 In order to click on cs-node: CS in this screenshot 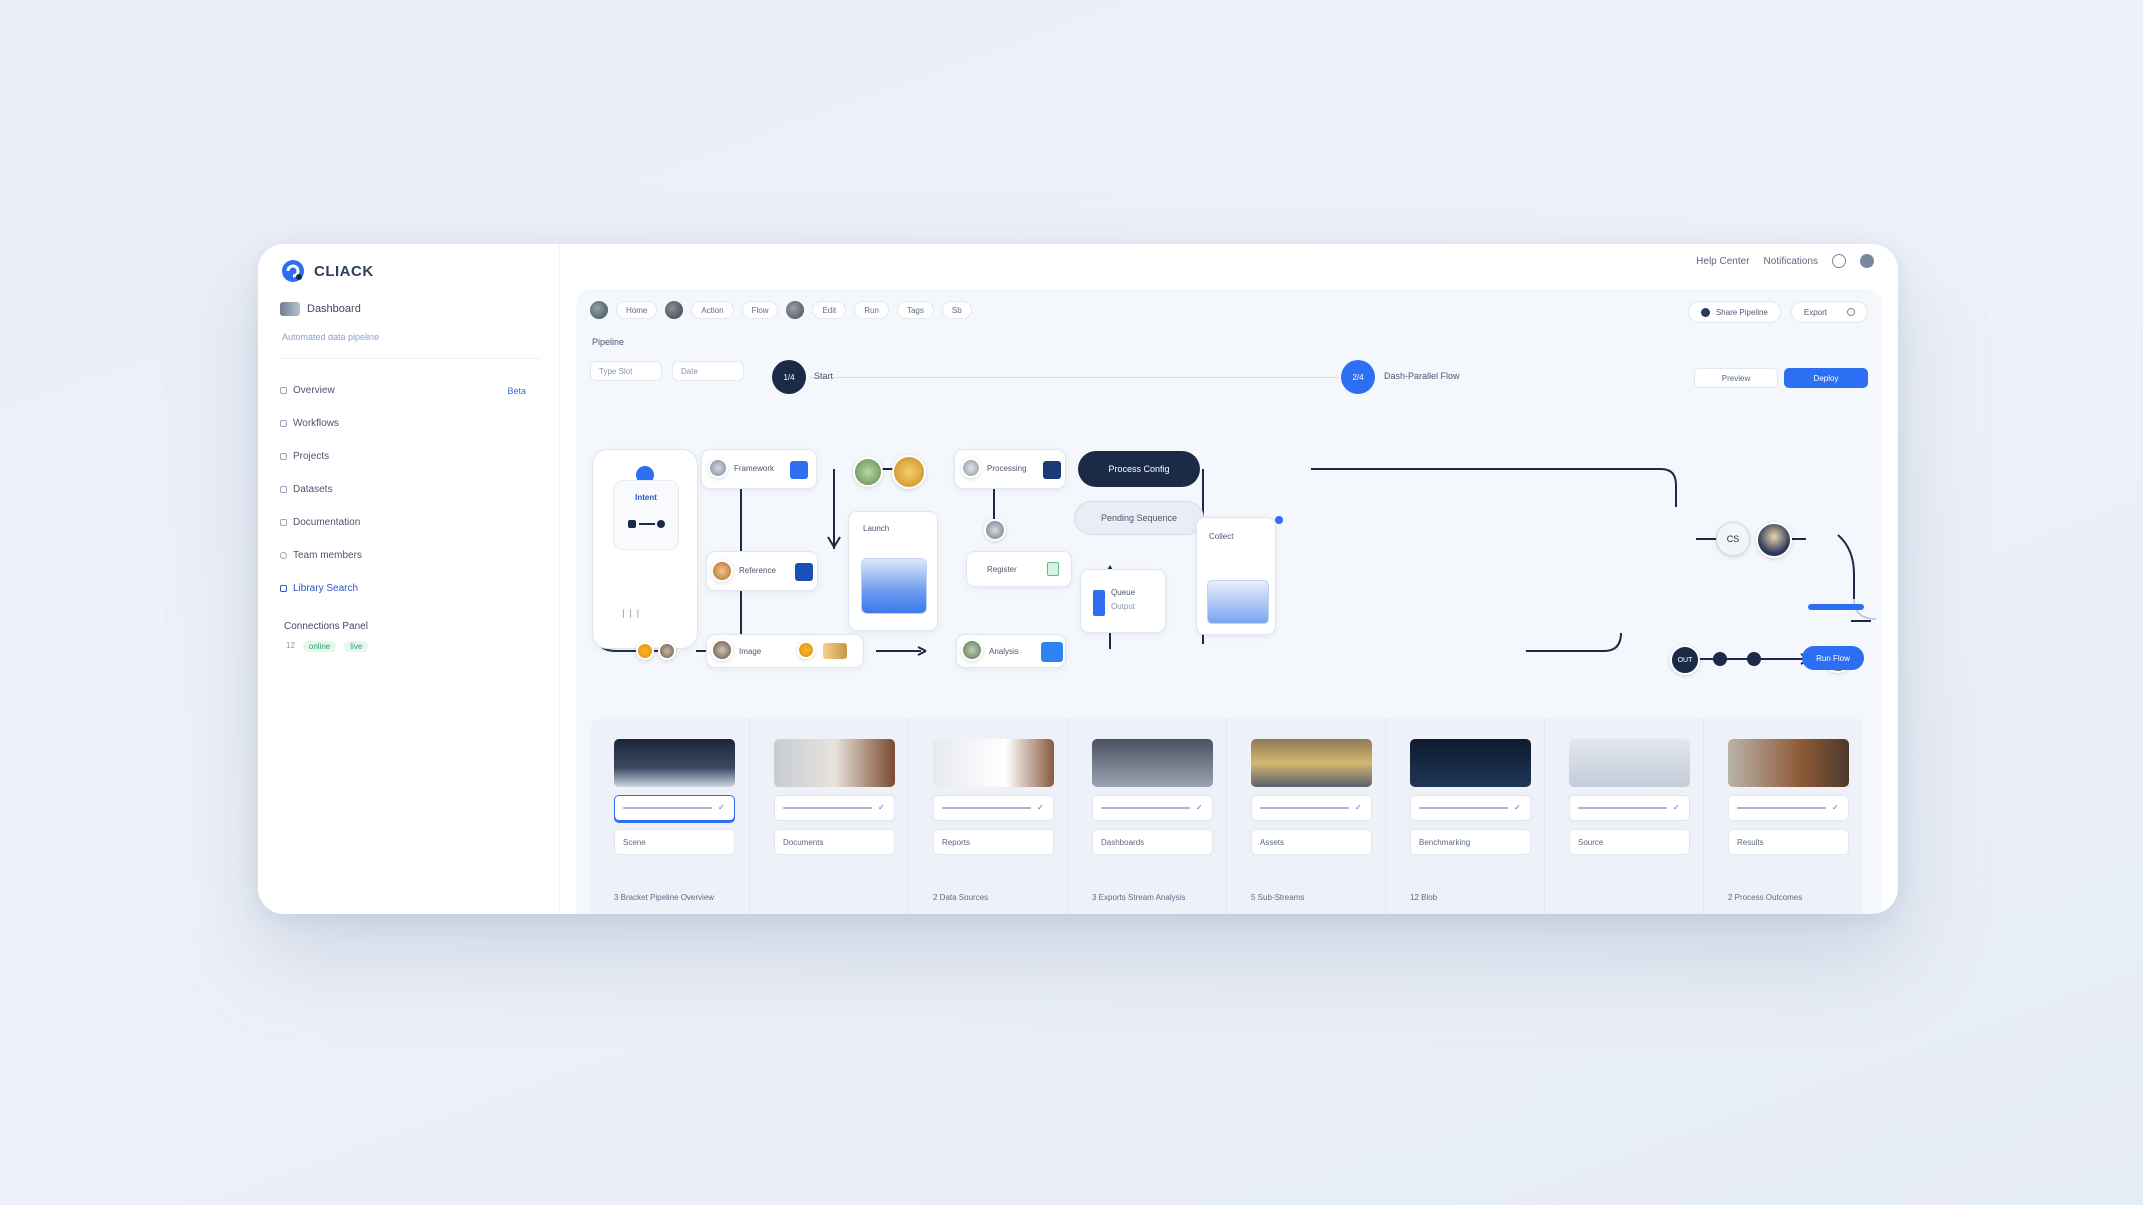, I will do `click(1733, 539)`.